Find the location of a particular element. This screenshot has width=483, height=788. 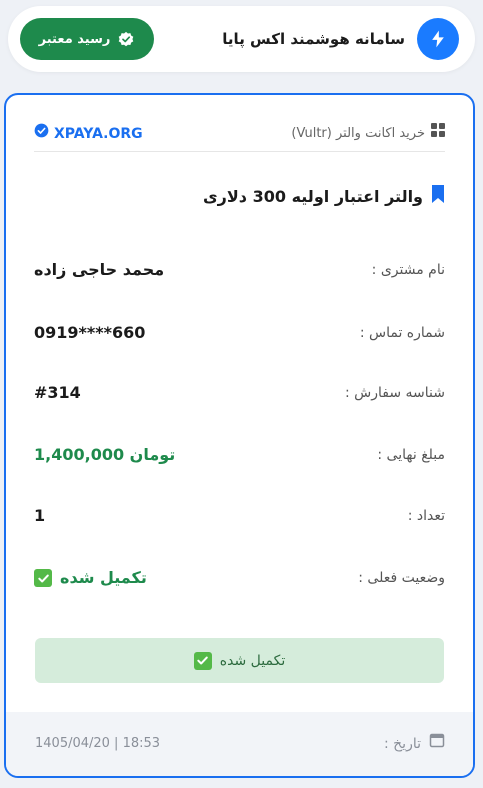

card-footer: تاریخ : 1405/04/20 | 18:53 is located at coordinates (239, 744).